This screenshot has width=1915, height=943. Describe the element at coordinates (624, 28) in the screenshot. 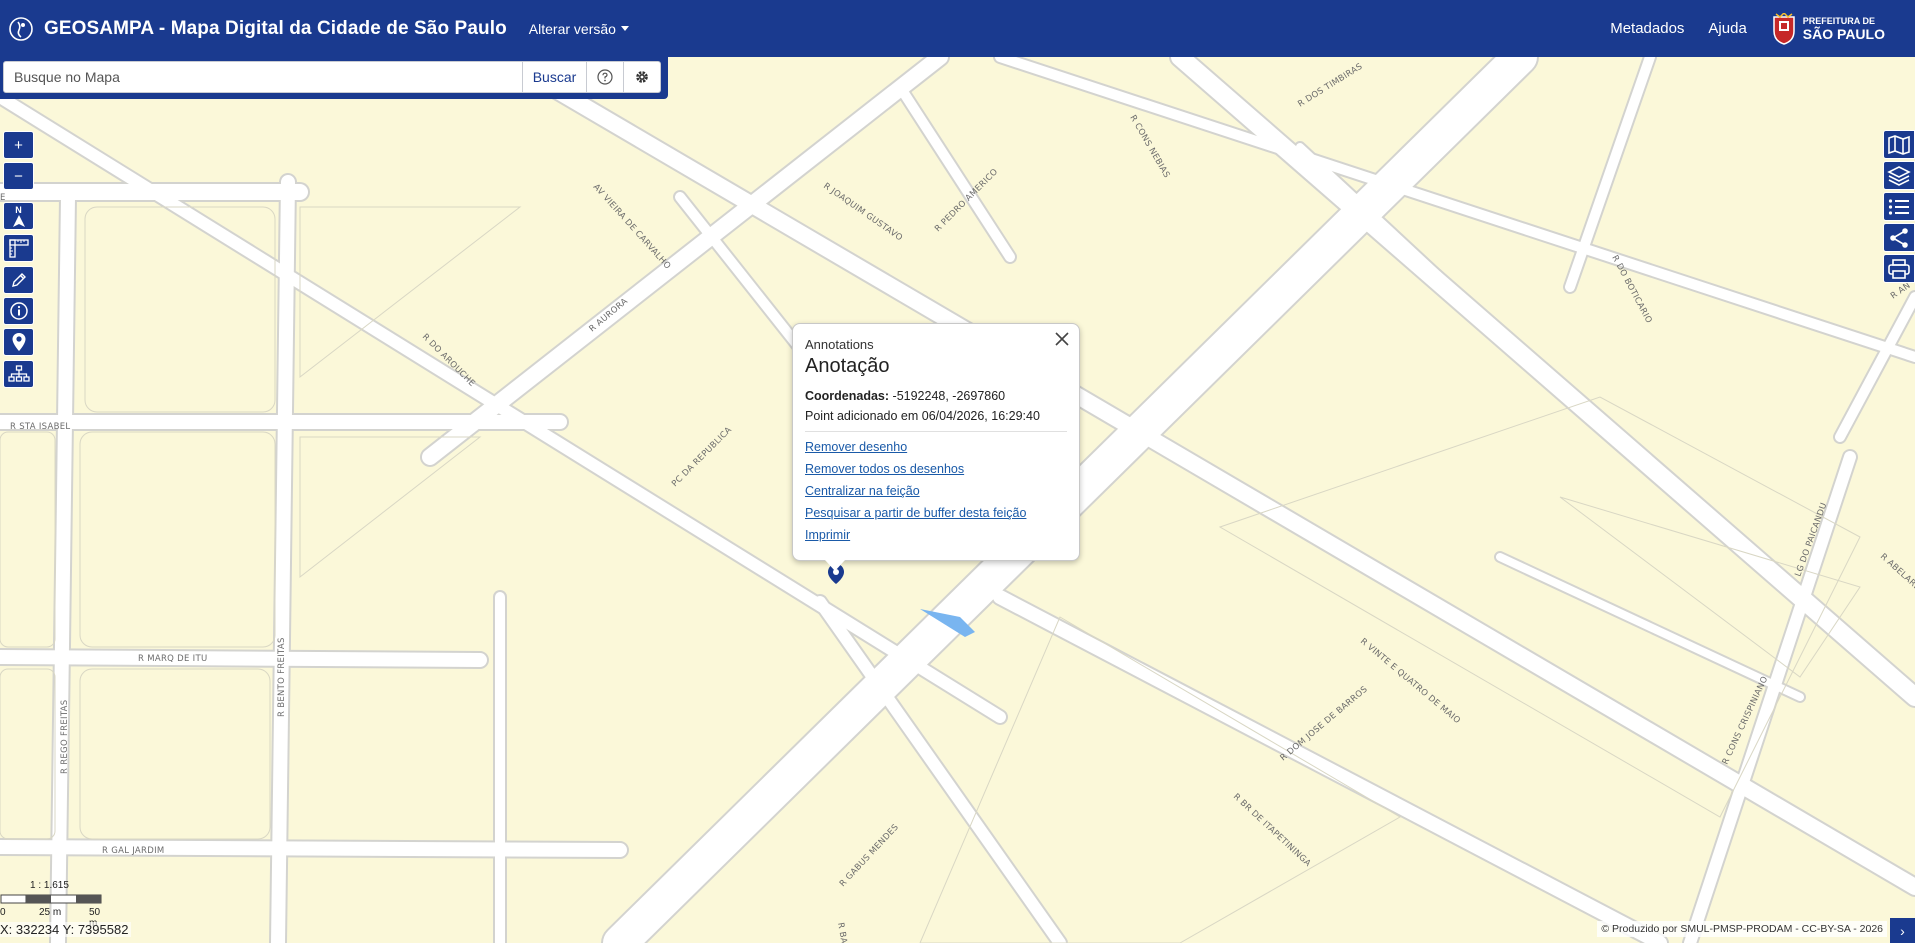

I see `caret-down-icon` at that location.